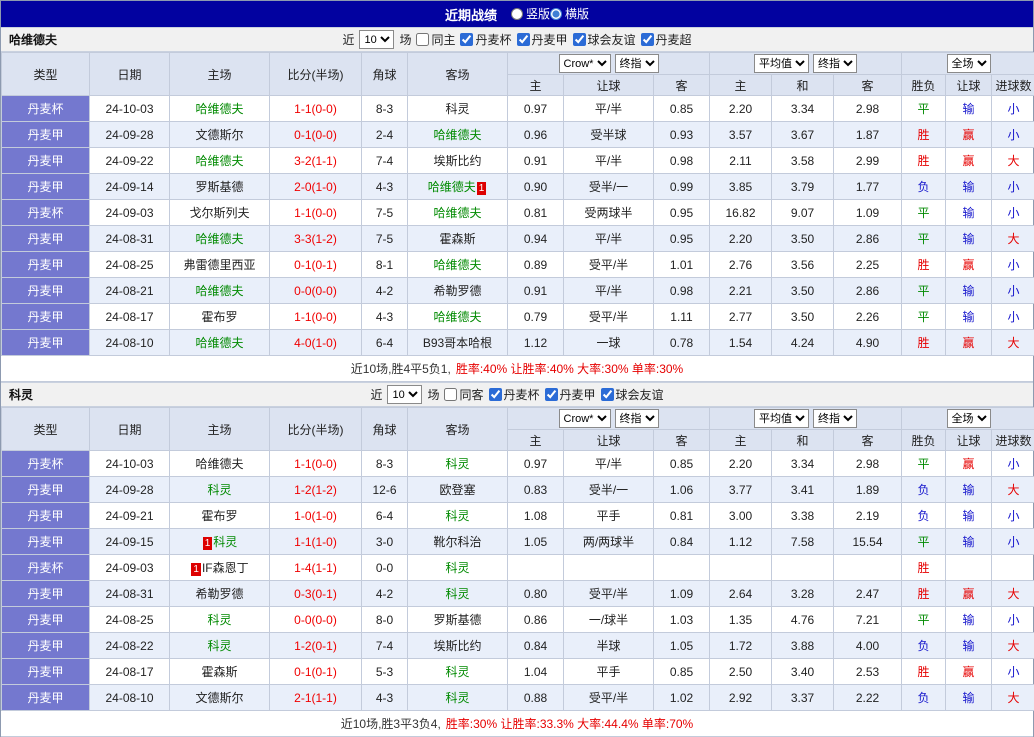 This screenshot has width=1034, height=737. Describe the element at coordinates (740, 290) in the screenshot. I see `cell-avg-home: 2.21` at that location.